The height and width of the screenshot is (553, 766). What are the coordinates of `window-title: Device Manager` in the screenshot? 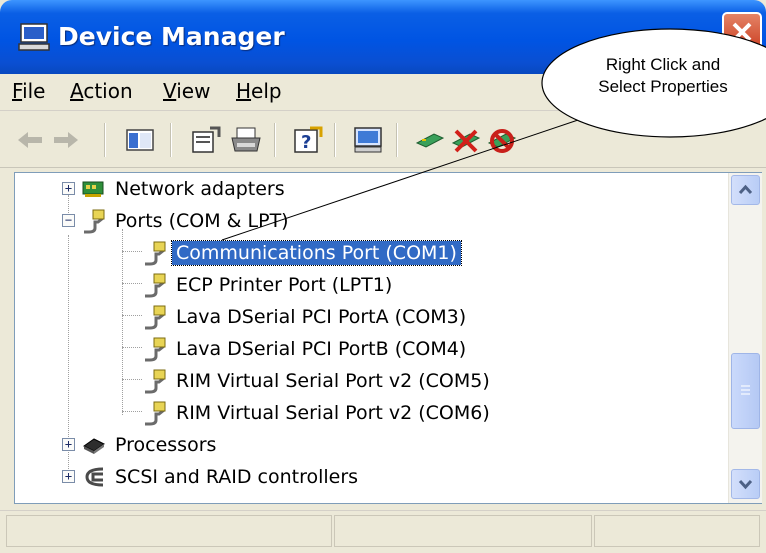 It's located at (171, 36).